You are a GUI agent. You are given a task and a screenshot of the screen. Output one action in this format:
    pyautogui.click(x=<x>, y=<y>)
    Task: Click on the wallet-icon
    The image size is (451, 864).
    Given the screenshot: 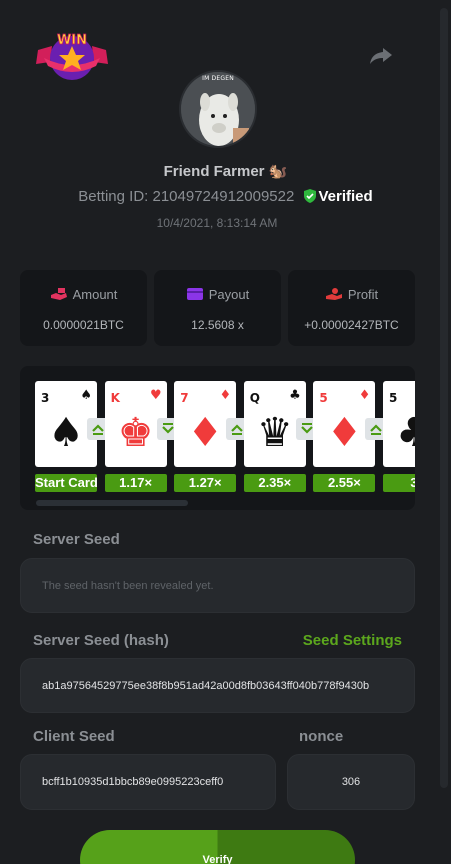 What is the action you would take?
    pyautogui.click(x=194, y=294)
    